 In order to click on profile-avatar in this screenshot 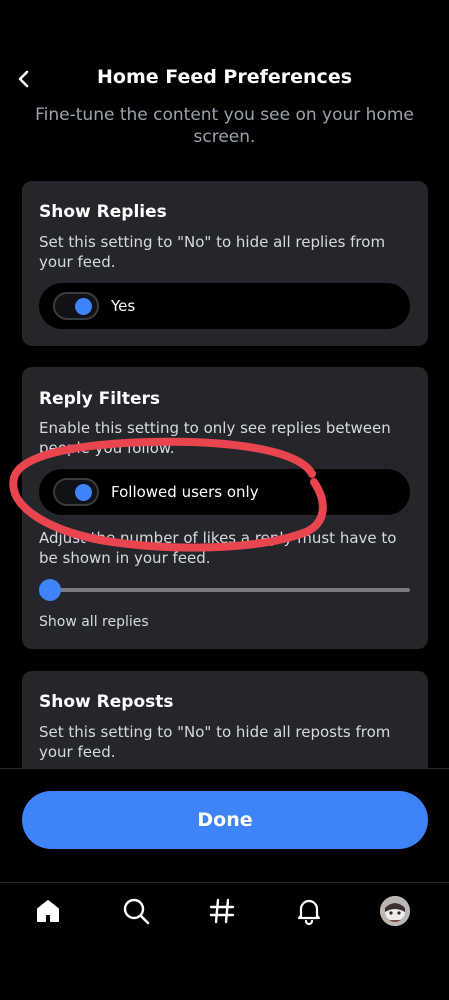, I will do `click(395, 911)`.